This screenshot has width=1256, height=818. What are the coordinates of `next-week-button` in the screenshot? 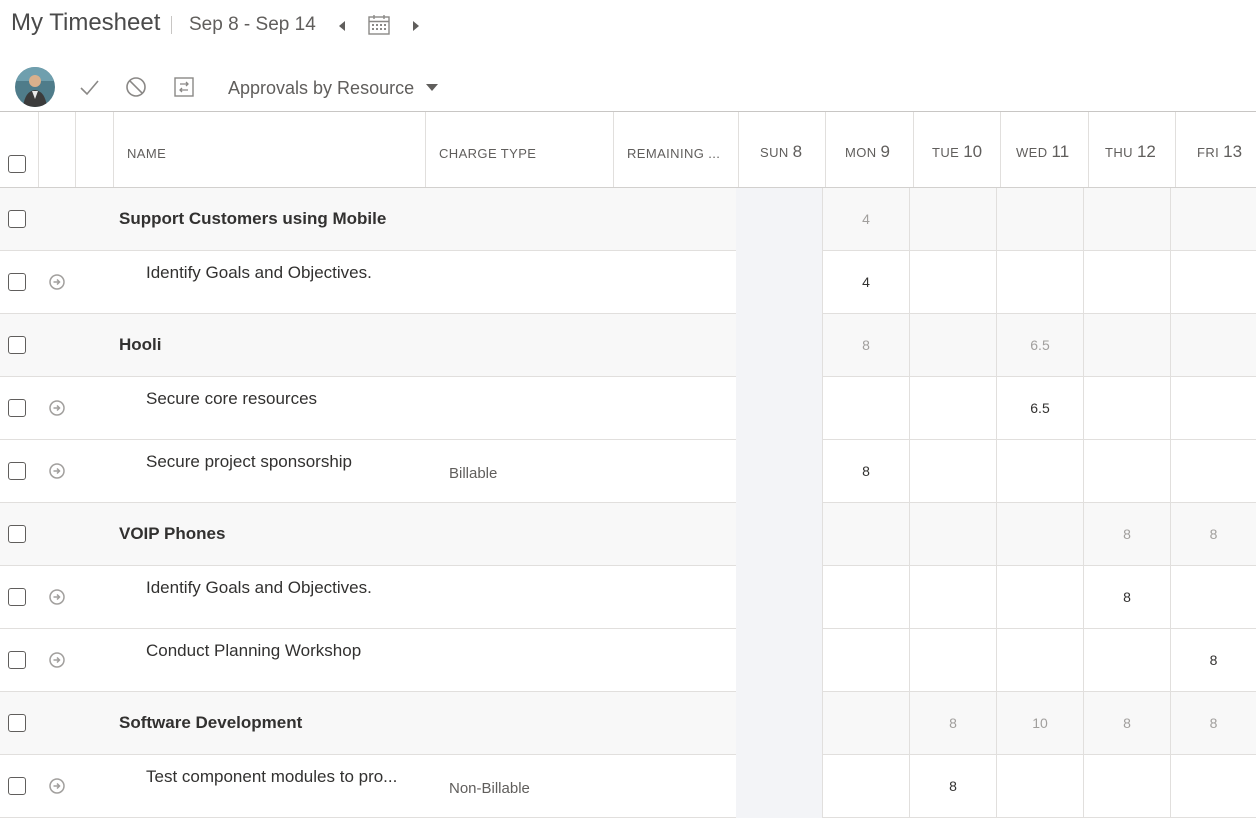 It's located at (416, 26).